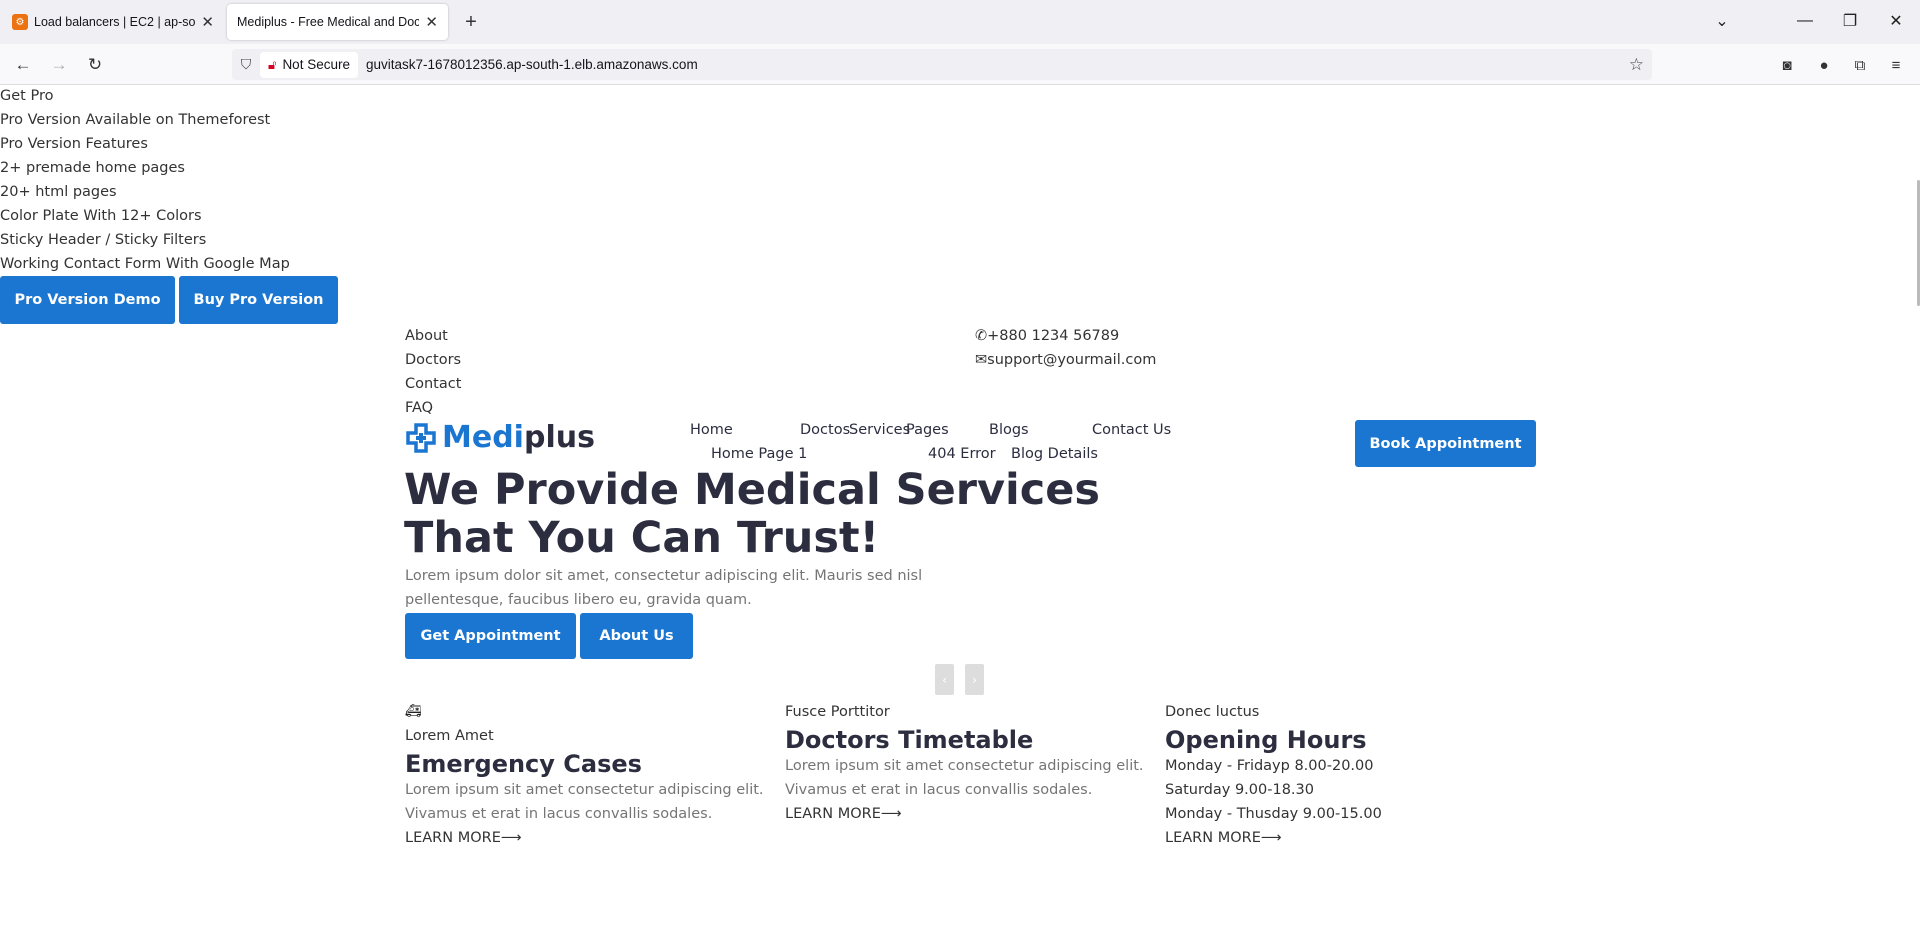 The width and height of the screenshot is (1920, 929). I want to click on menu-icon: ≡, so click(1896, 65).